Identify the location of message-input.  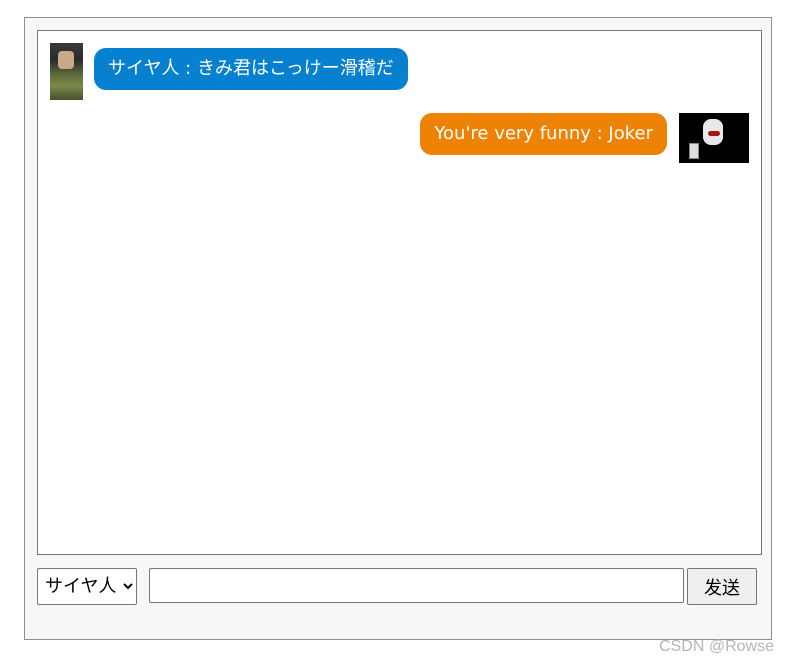
(416, 585).